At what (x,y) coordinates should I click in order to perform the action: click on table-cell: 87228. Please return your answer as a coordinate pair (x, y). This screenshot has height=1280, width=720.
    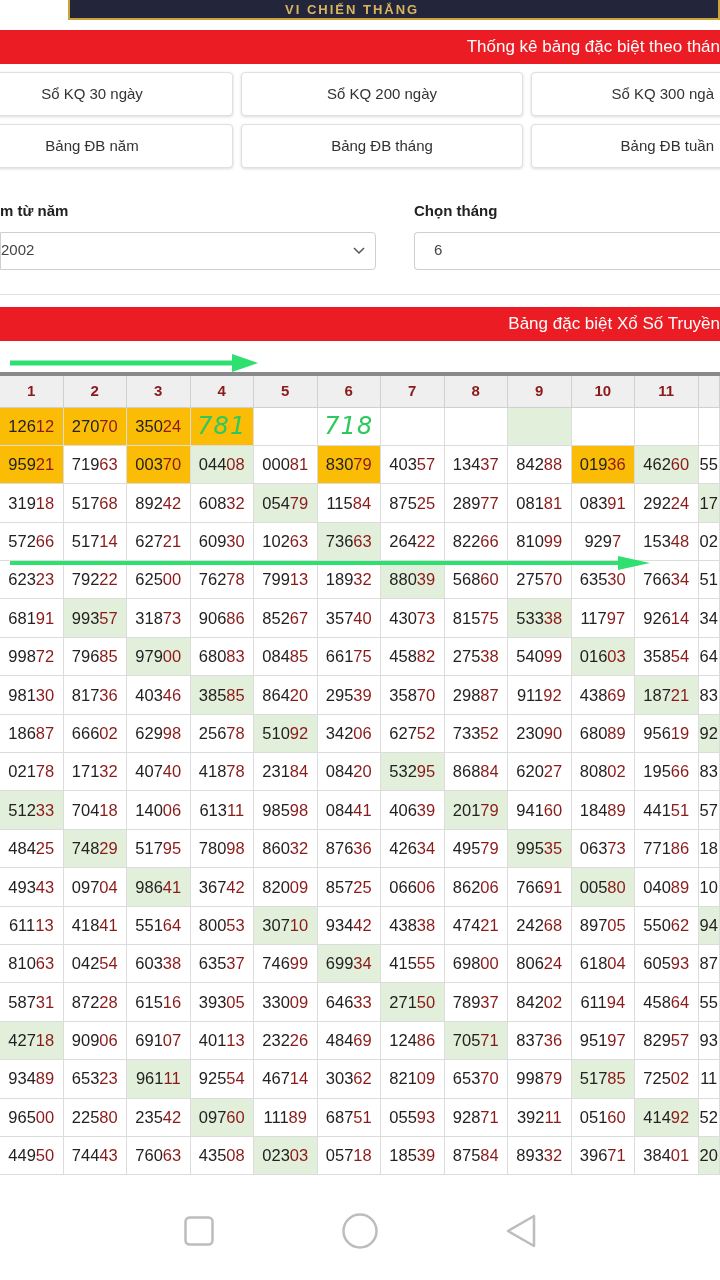
    Looking at the image, I should click on (95, 1002).